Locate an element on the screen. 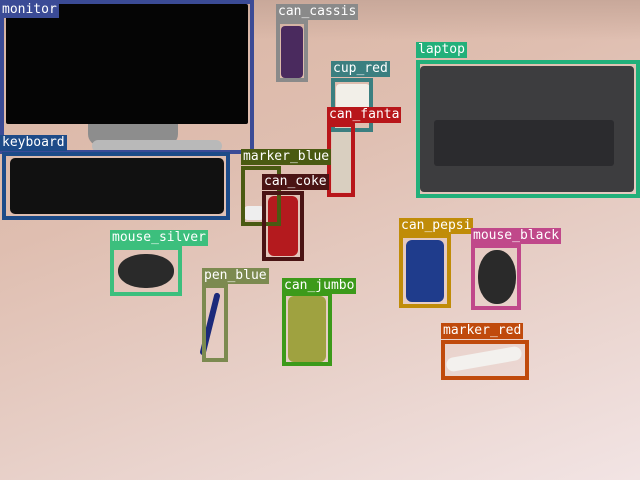  box-can-coke is located at coordinates (283, 226).